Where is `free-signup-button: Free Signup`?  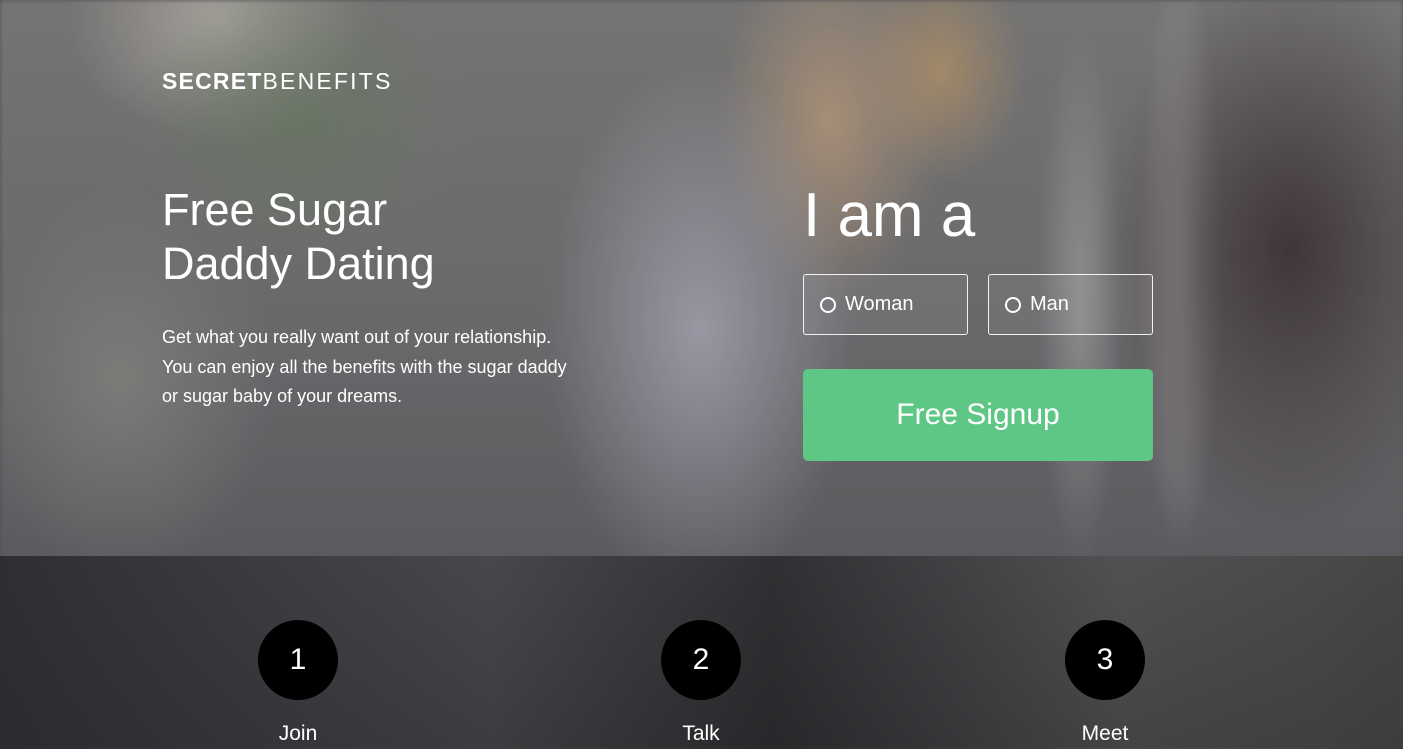
free-signup-button: Free Signup is located at coordinates (978, 415).